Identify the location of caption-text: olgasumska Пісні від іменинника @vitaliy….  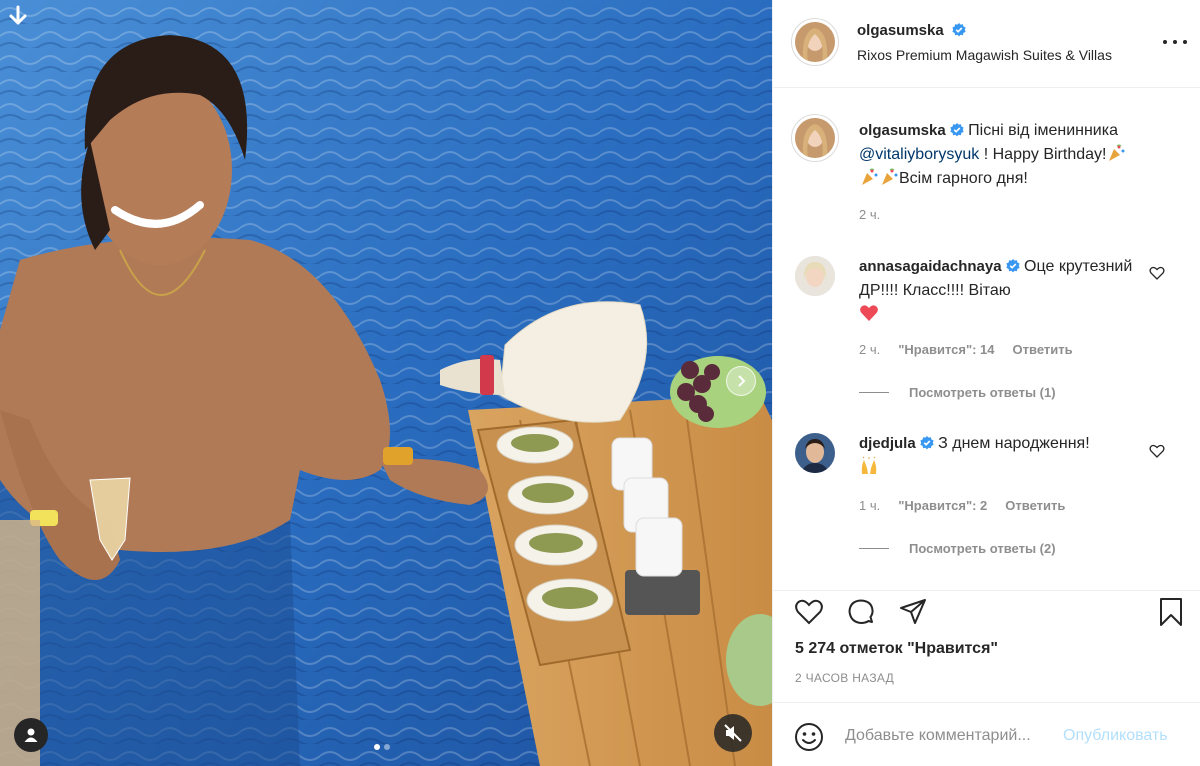
(1004, 155).